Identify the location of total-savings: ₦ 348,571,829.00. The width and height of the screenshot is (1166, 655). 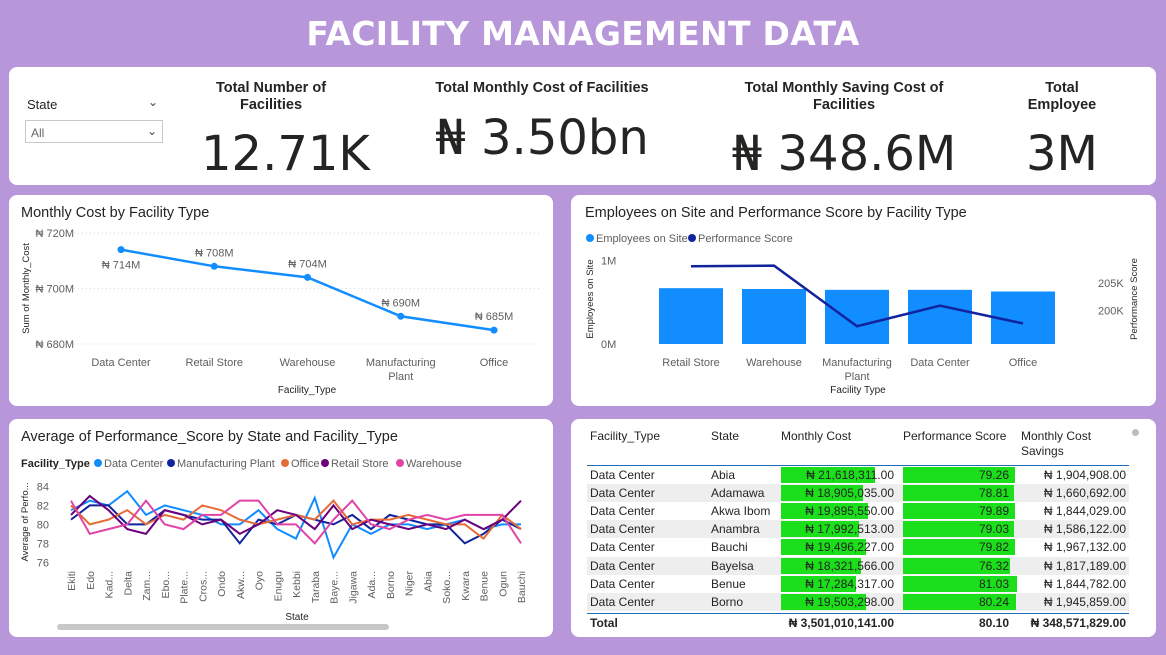
(1078, 623).